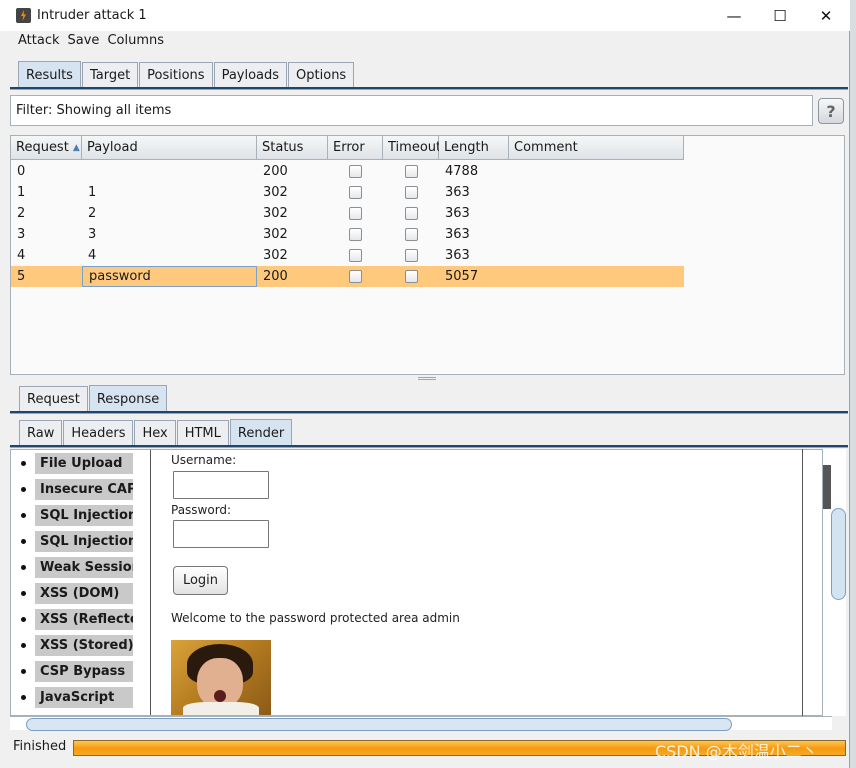  I want to click on tab-results: Results, so click(49, 74).